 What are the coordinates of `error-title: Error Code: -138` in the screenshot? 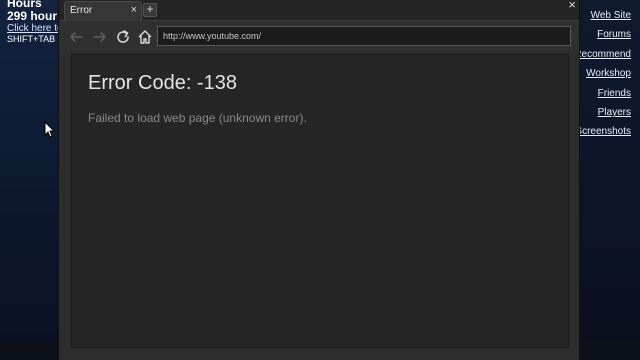 It's located at (162, 83).